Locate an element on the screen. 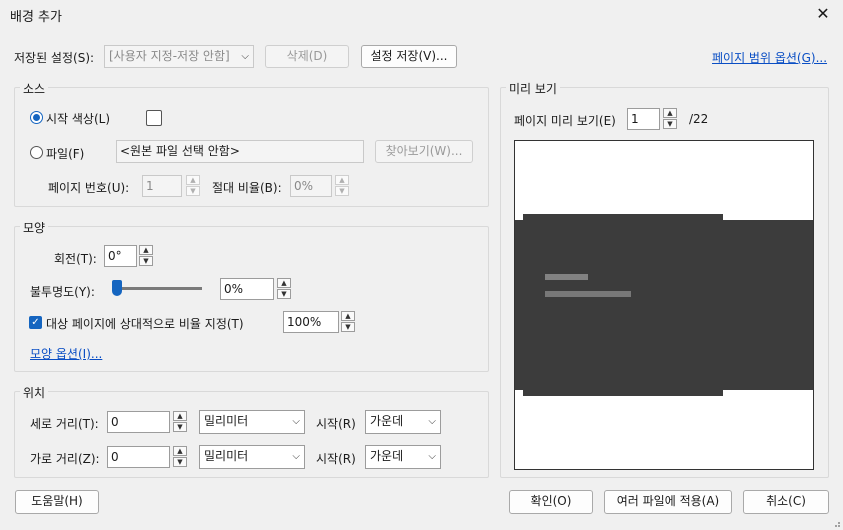 The width and height of the screenshot is (843, 530). resize-grip-icon is located at coordinates (836, 523).